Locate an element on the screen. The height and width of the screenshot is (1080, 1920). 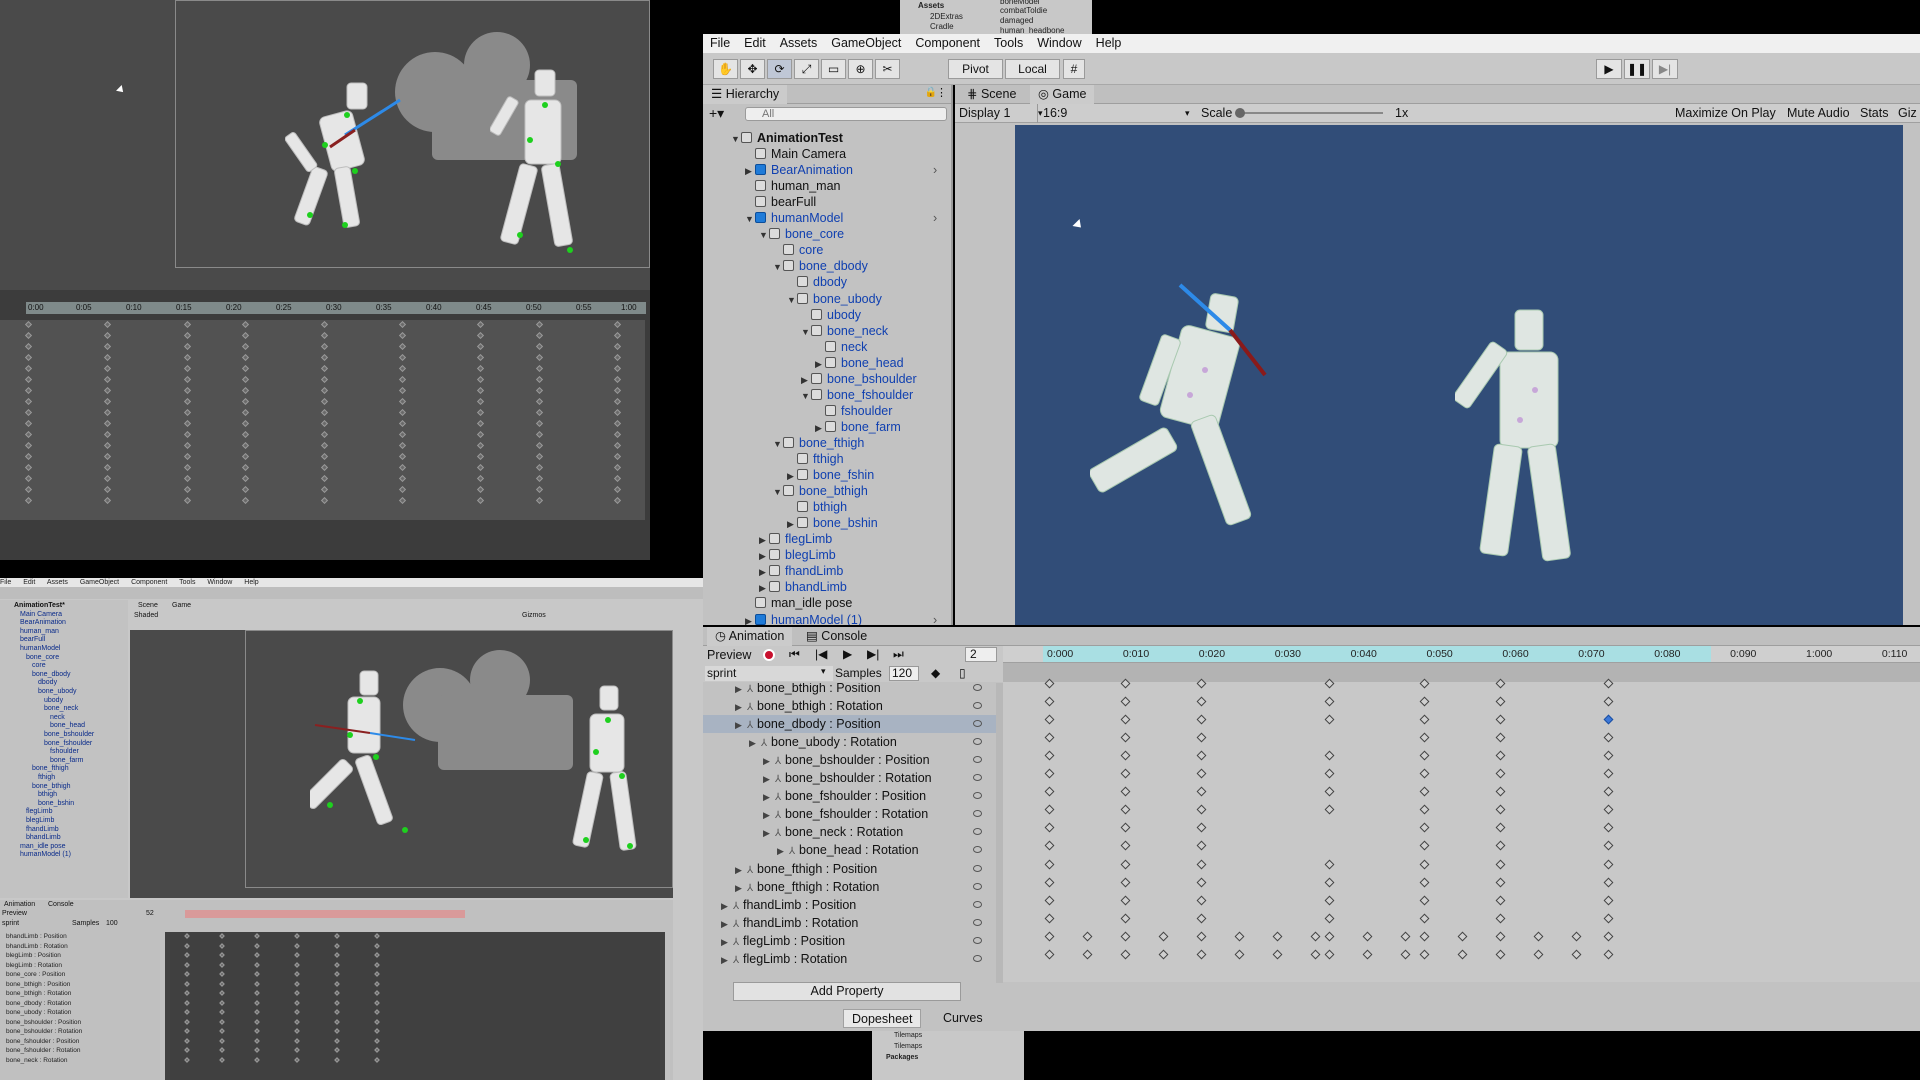
bl-hierarchy-item: fshoulder is located at coordinates (64, 752).